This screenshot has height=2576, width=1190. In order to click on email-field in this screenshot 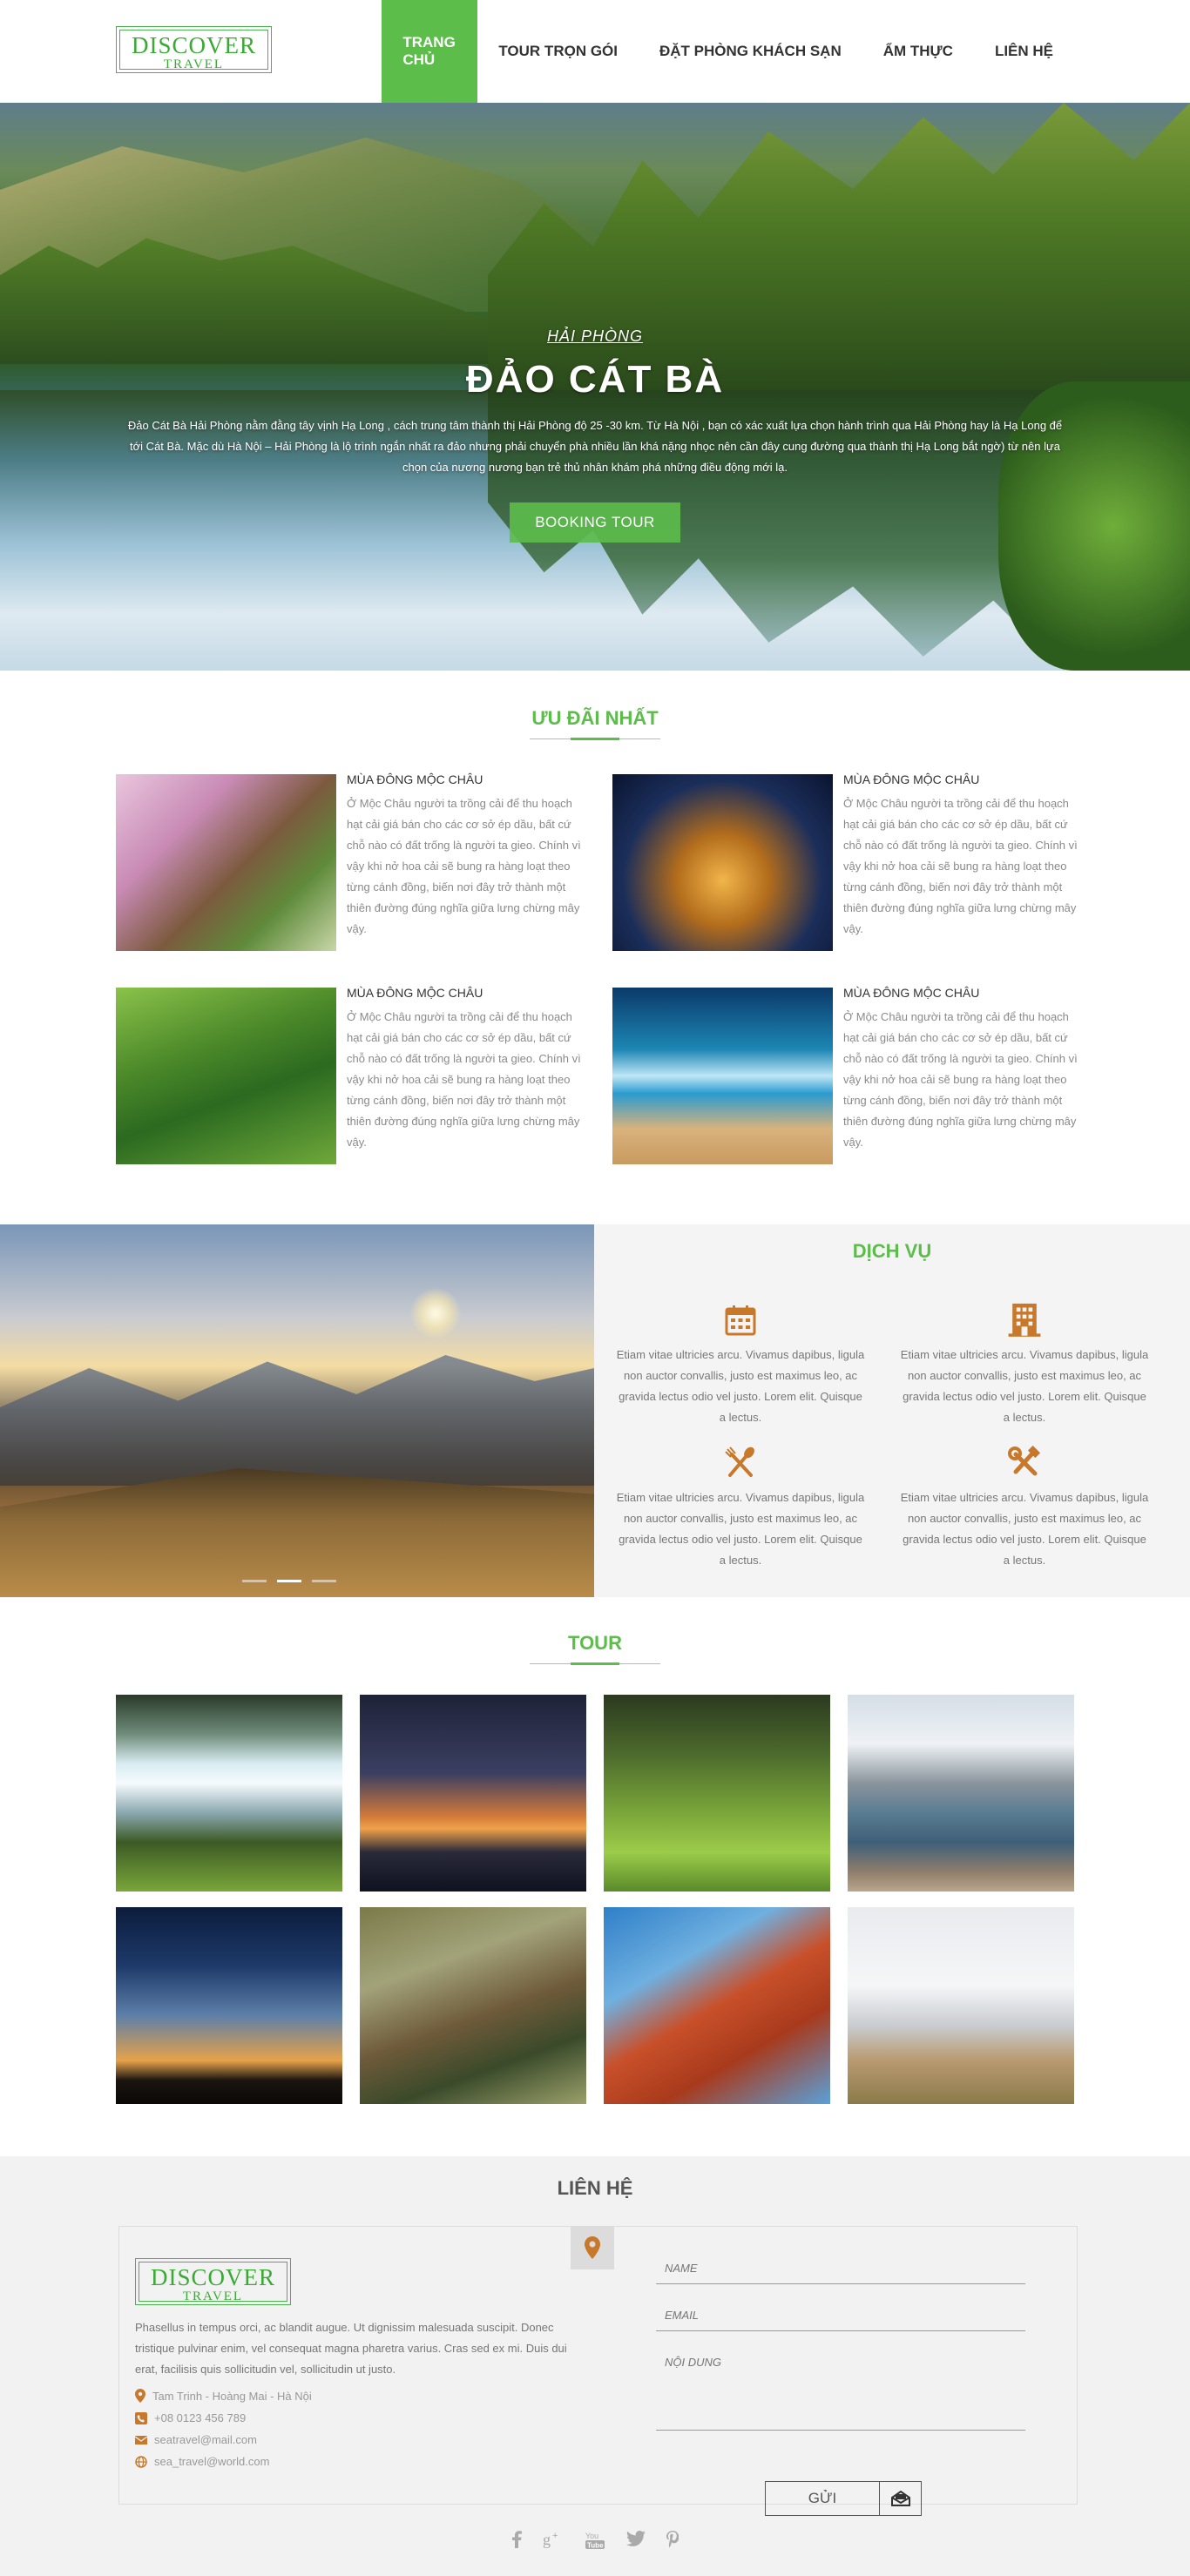, I will do `click(840, 2315)`.